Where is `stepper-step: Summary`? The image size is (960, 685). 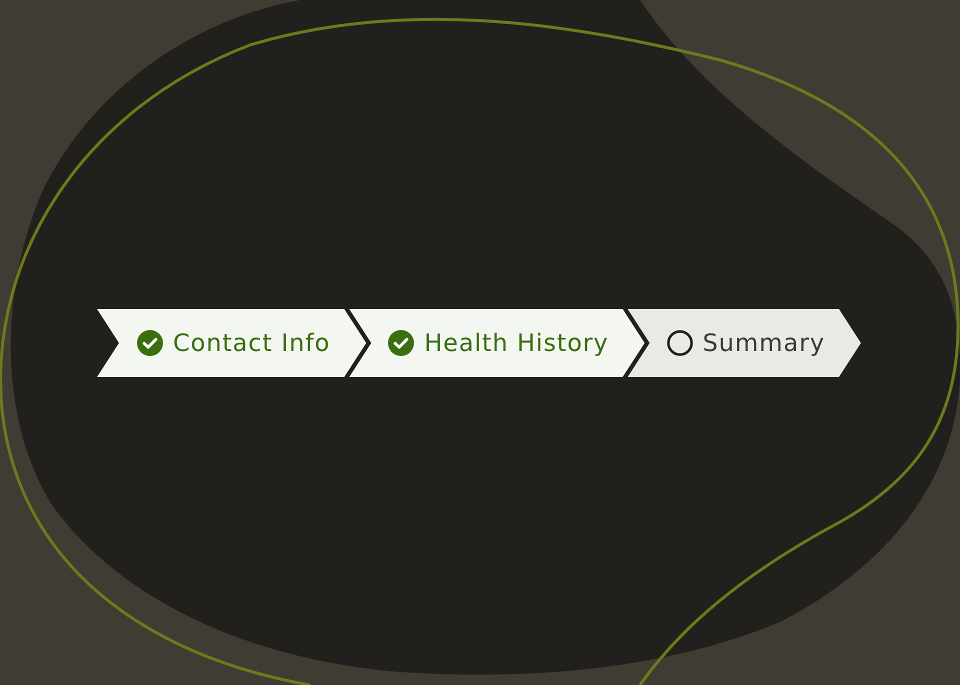 stepper-step: Summary is located at coordinates (744, 343).